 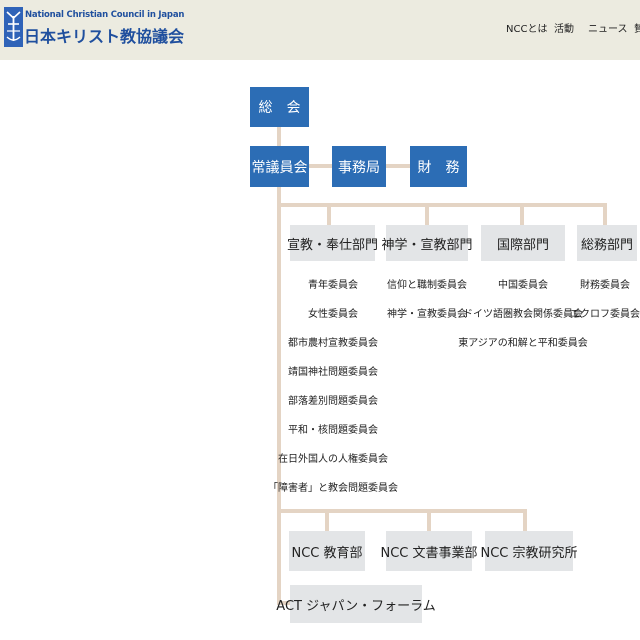 What do you see at coordinates (427, 243) in the screenshot?
I see `department-theology-mission: 神学・宣教部門` at bounding box center [427, 243].